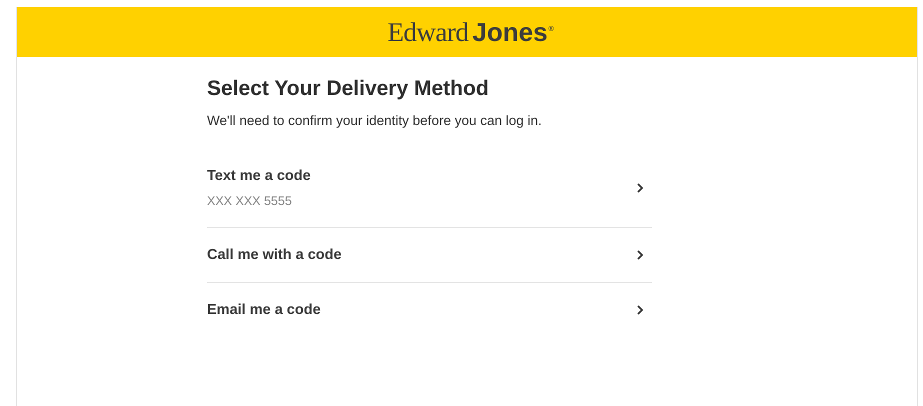 Image resolution: width=923 pixels, height=406 pixels. I want to click on delivery-option: Text me a code XXX XXX 5555, so click(429, 197).